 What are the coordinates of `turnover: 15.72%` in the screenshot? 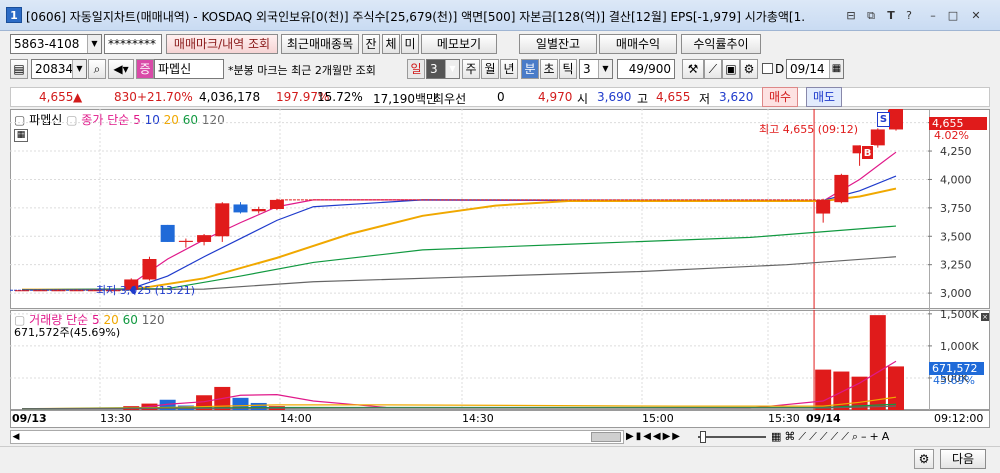 It's located at (340, 97).